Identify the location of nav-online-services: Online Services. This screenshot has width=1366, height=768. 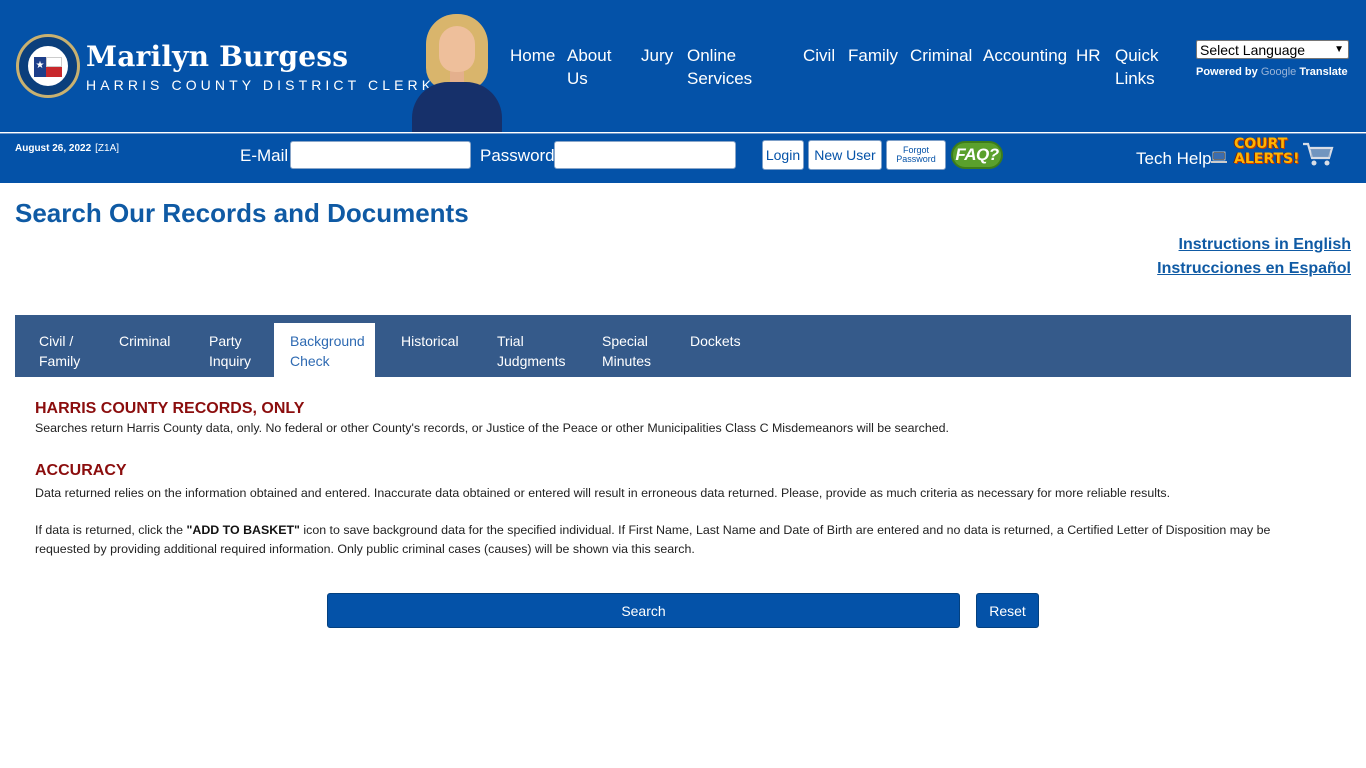
(719, 67).